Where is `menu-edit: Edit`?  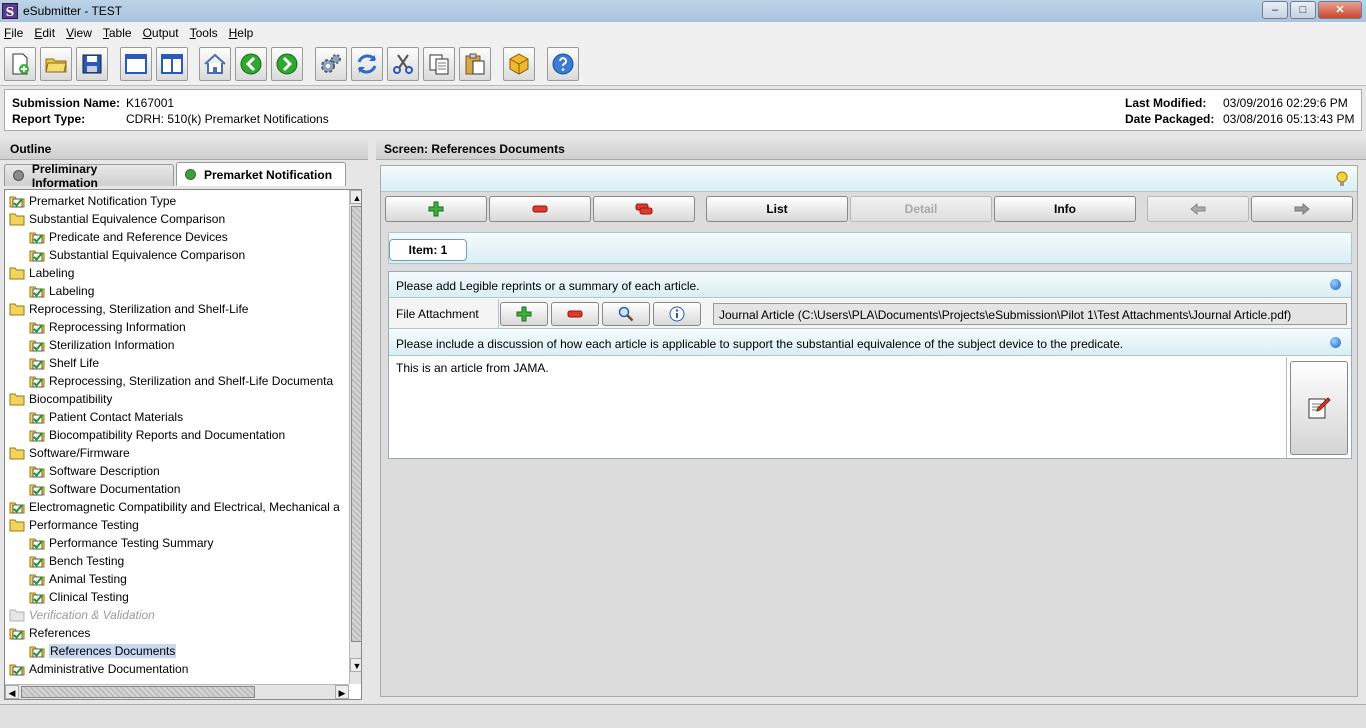 menu-edit: Edit is located at coordinates (44, 33).